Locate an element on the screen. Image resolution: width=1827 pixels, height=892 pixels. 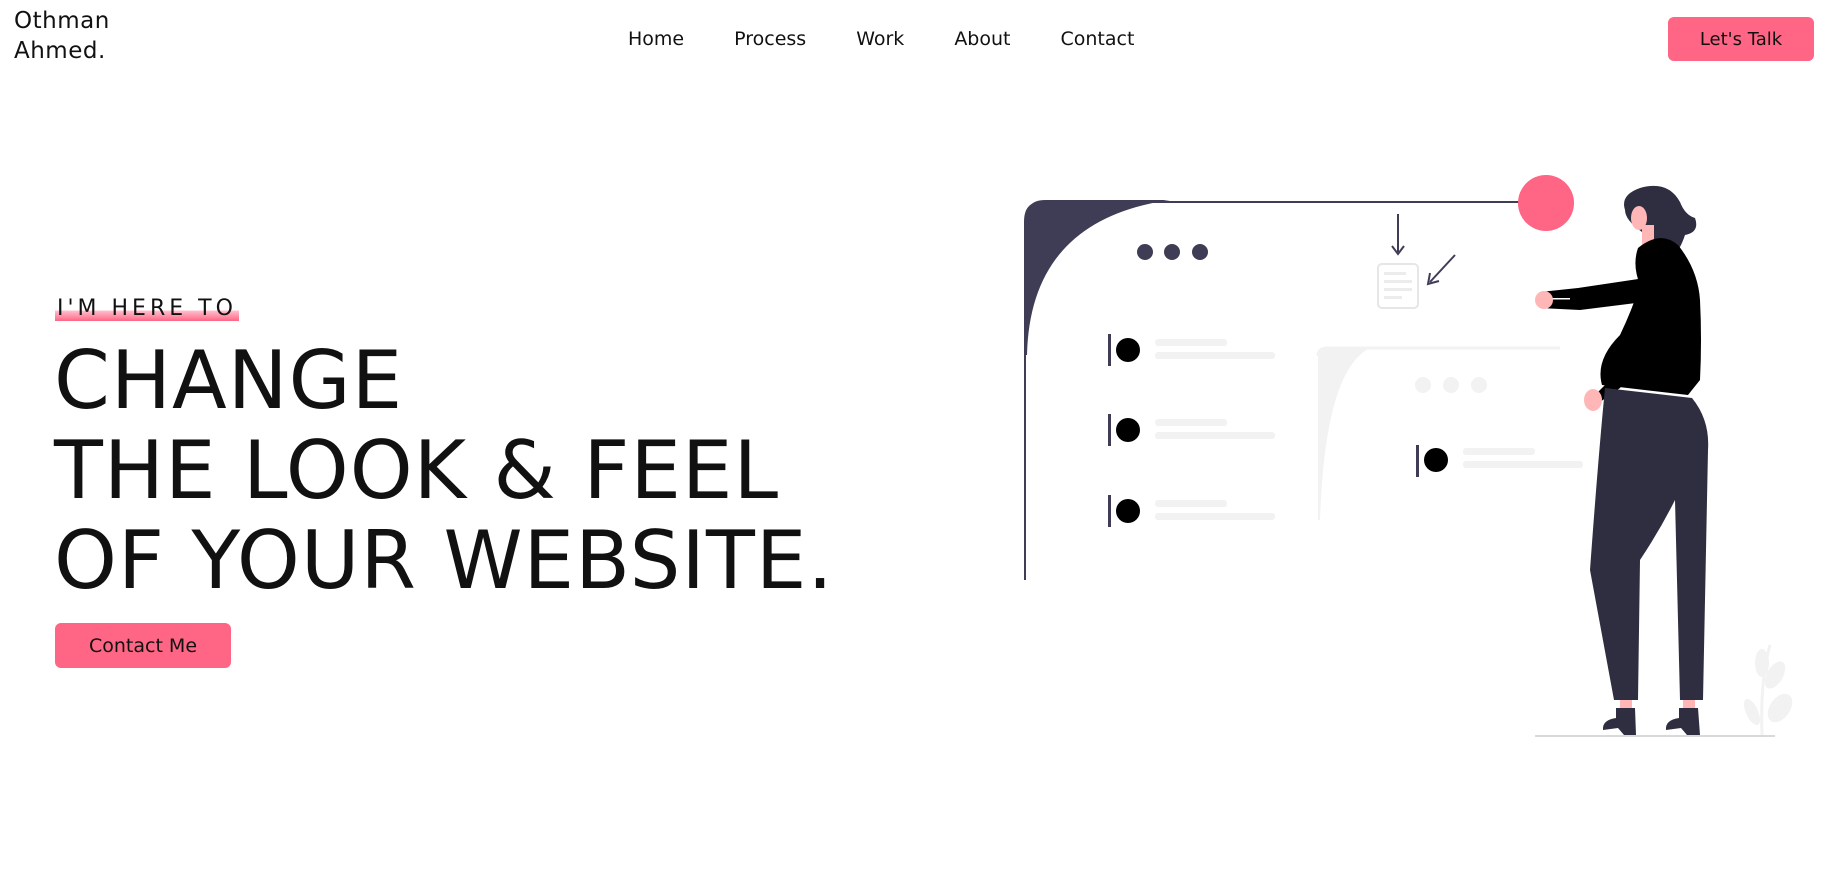
plant-icon is located at coordinates (1768, 690).